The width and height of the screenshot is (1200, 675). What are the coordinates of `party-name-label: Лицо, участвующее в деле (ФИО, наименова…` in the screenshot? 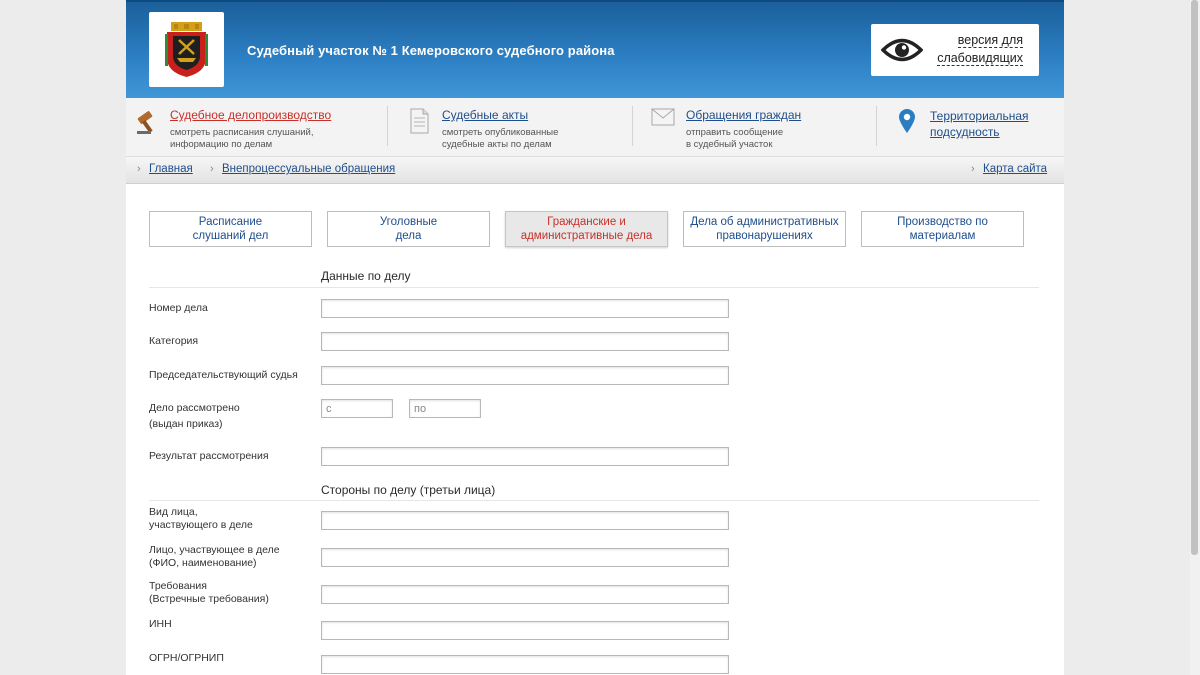 It's located at (214, 557).